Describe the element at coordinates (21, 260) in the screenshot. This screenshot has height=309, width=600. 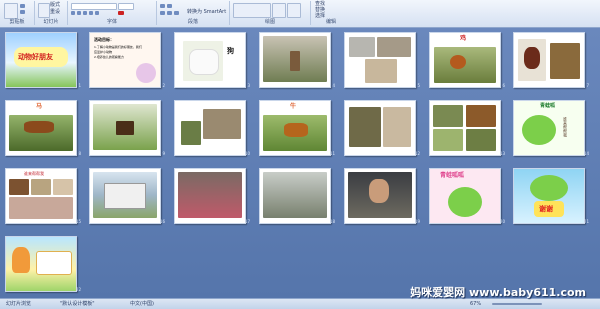
I see `mushroom-house` at that location.